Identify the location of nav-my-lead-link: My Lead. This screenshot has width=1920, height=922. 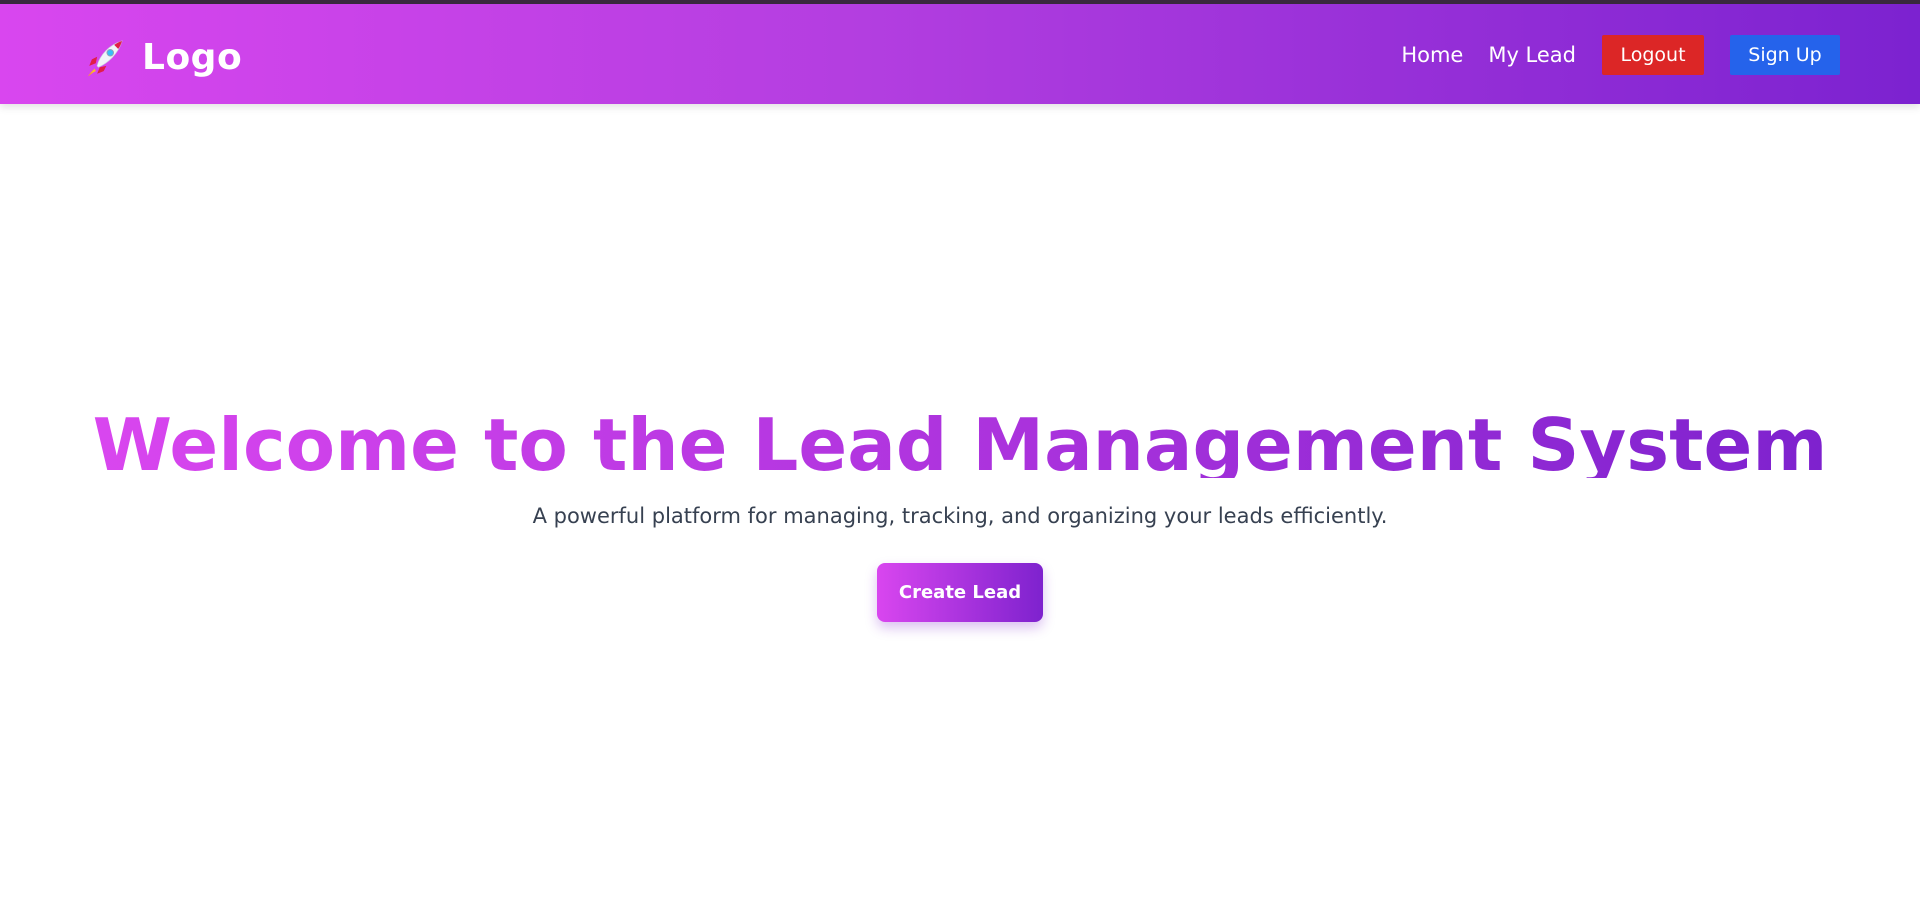
(1532, 55).